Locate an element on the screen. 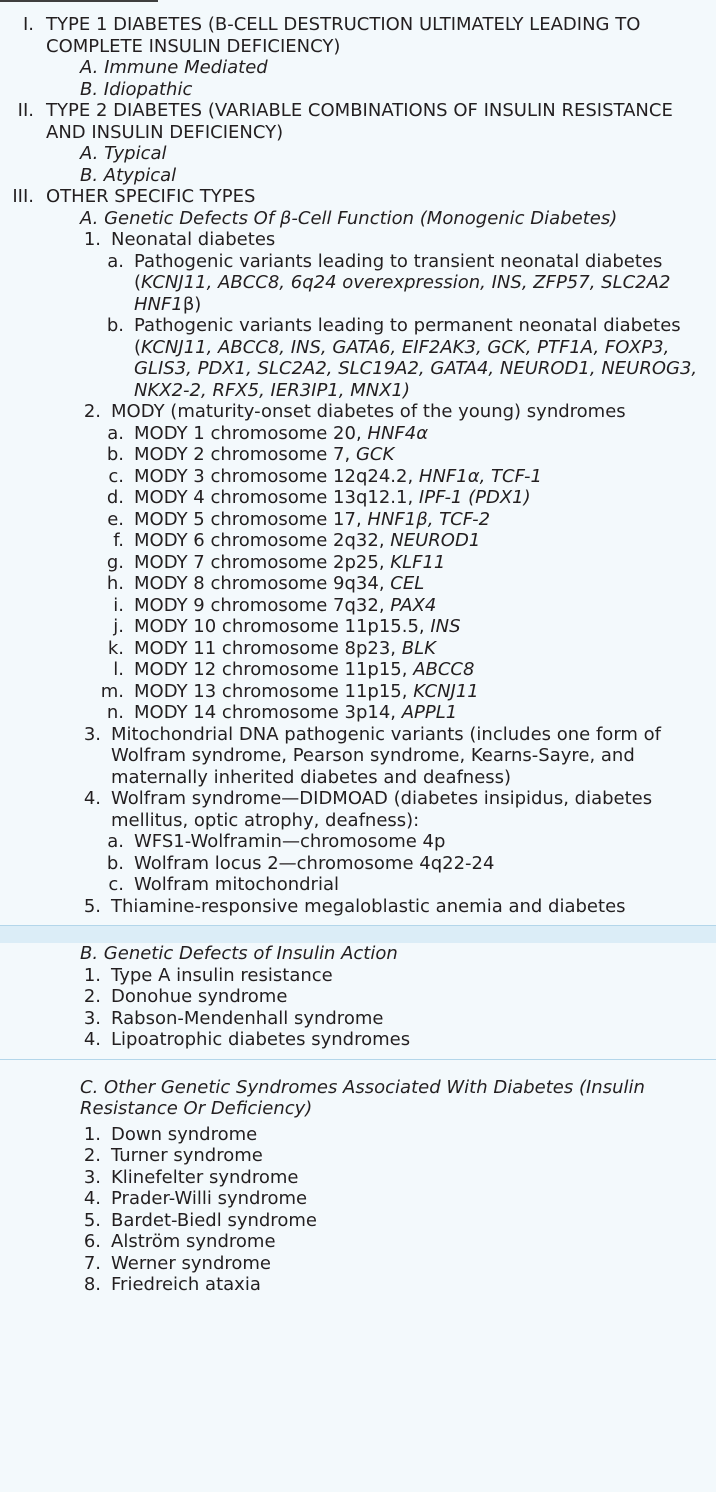 The height and width of the screenshot is (1492, 716). mody-item: l. MODY 12 chromosome 11p15, ABCC8 is located at coordinates (358, 670).